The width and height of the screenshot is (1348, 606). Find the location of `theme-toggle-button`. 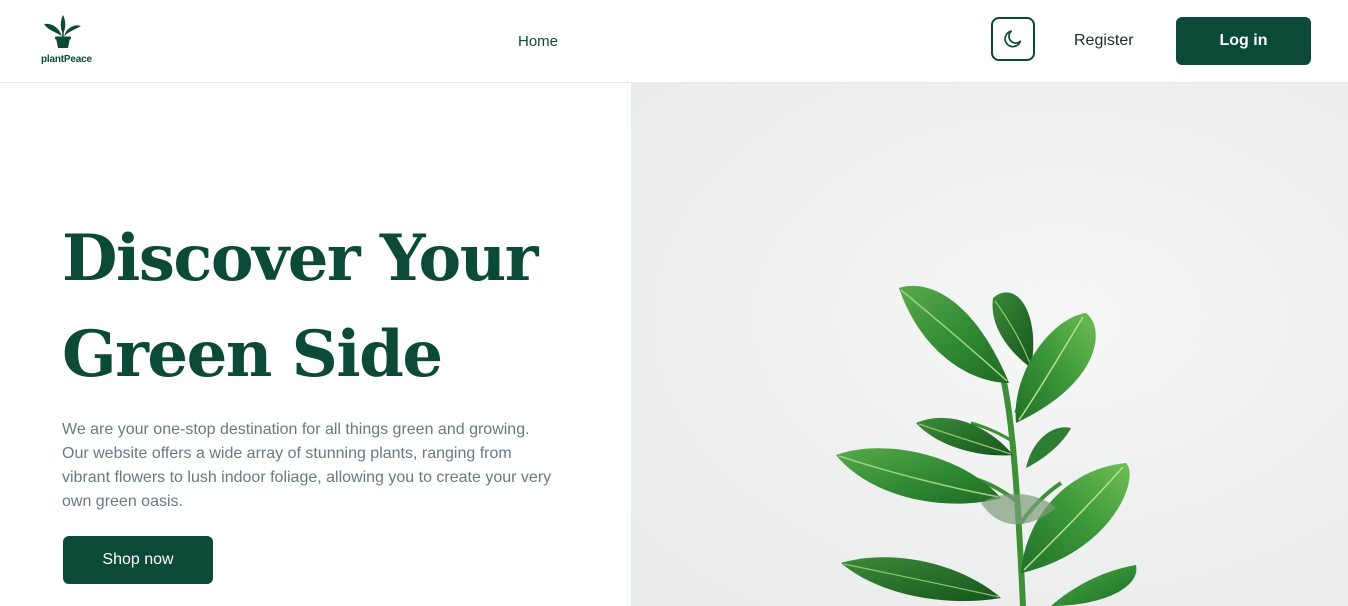

theme-toggle-button is located at coordinates (1013, 39).